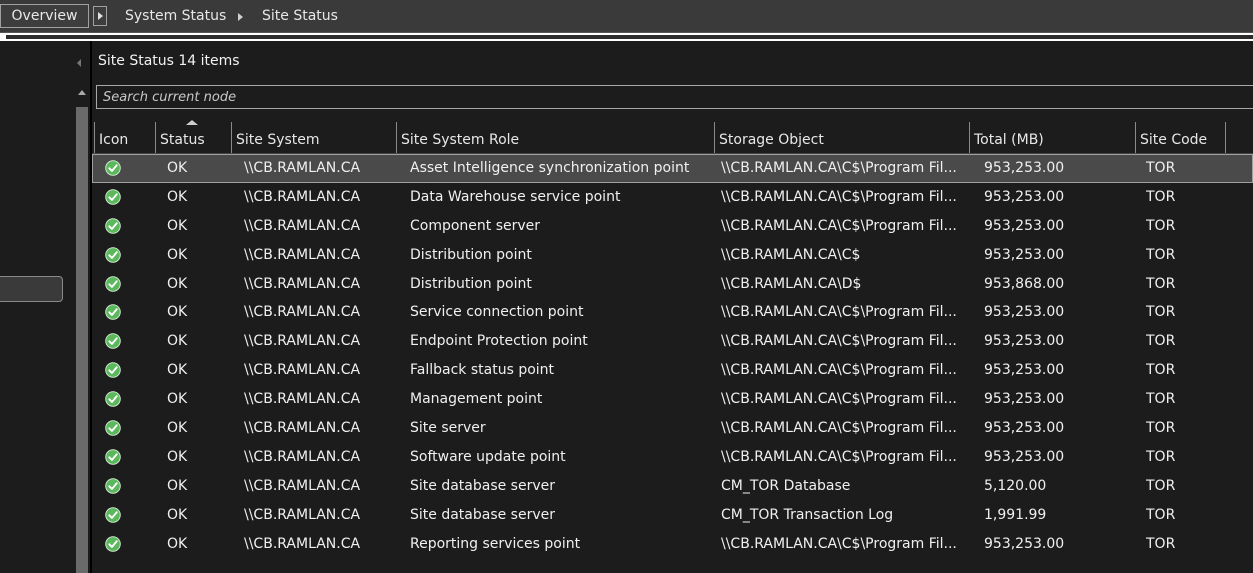 The height and width of the screenshot is (573, 1253). Describe the element at coordinates (313, 137) in the screenshot. I see `column-header-site-system: Site System` at that location.